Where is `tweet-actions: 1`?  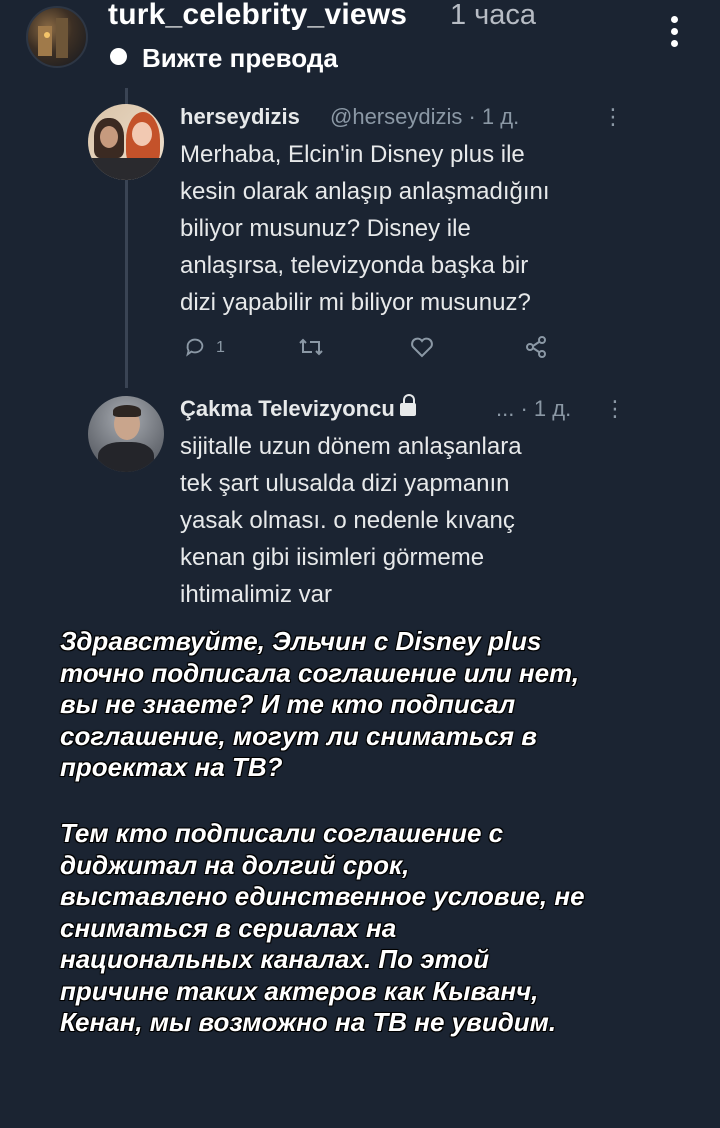 tweet-actions: 1 is located at coordinates (360, 351).